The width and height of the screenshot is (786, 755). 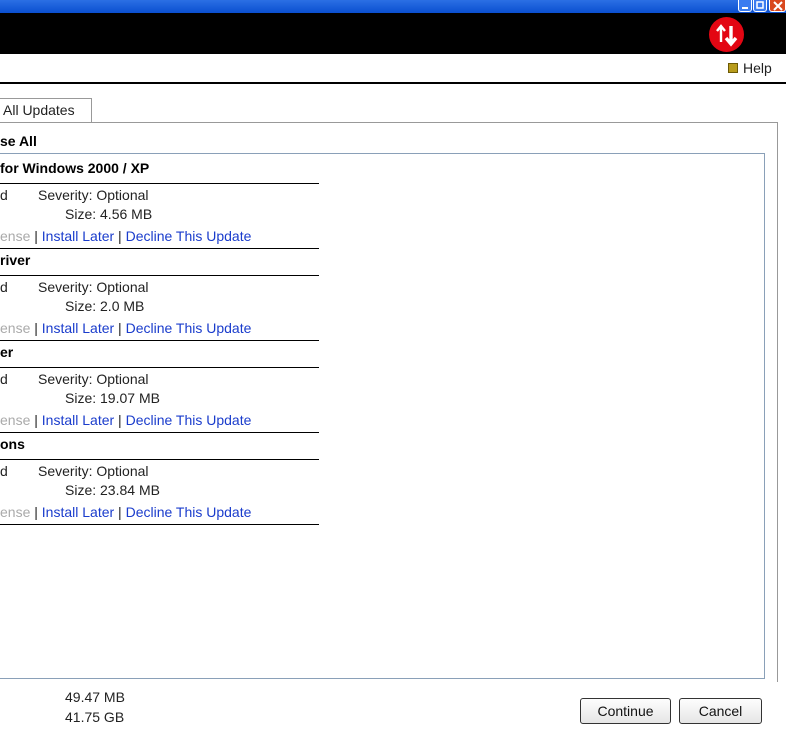 What do you see at coordinates (95, 697) in the screenshot?
I see `total-download-size: 49.47 MB` at bounding box center [95, 697].